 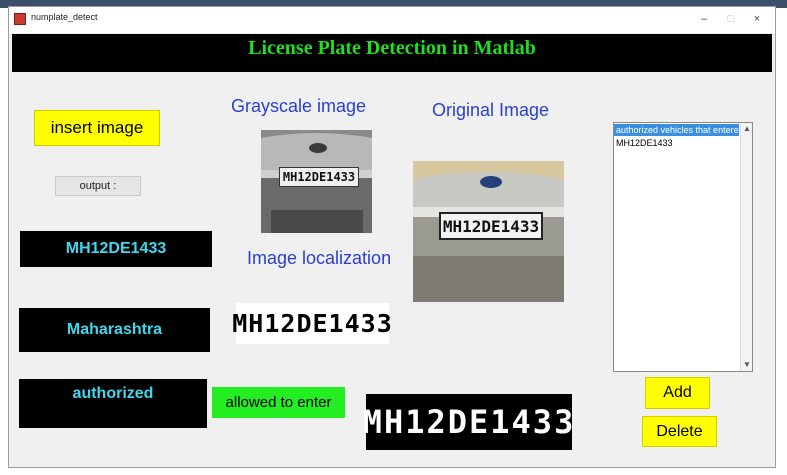 What do you see at coordinates (319, 258) in the screenshot?
I see `image-localization-label: Image localization` at bounding box center [319, 258].